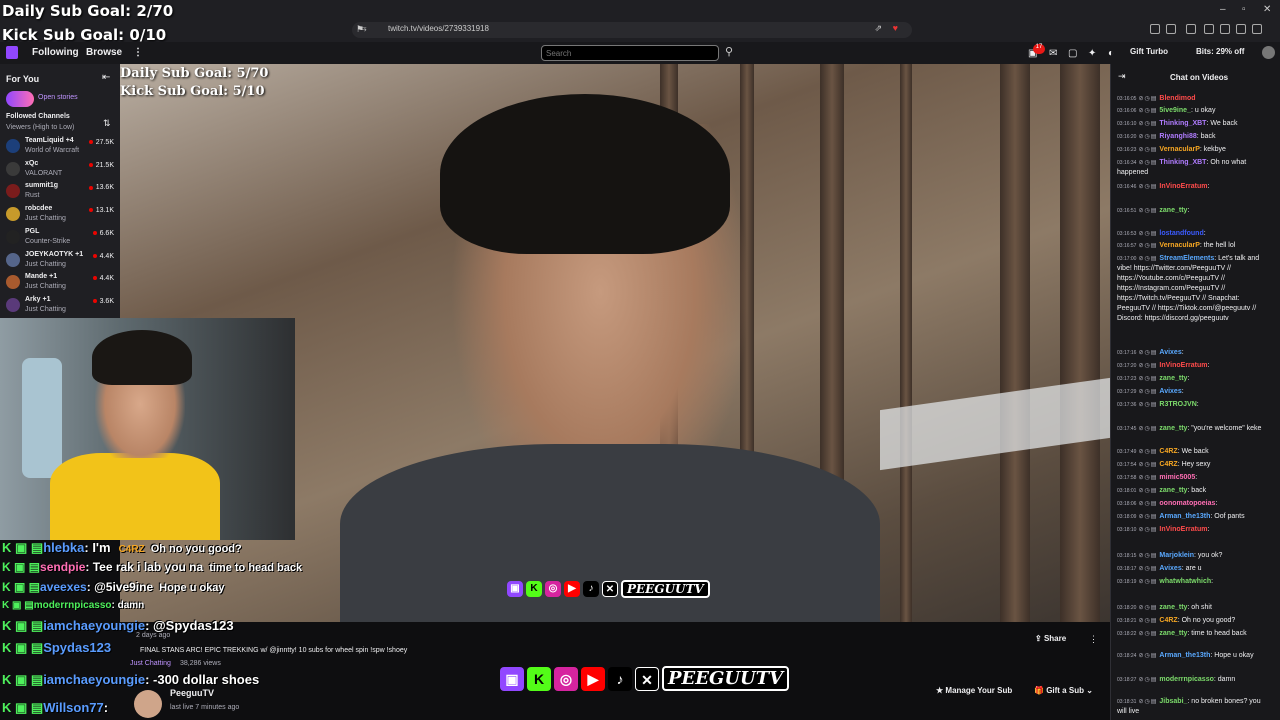 This screenshot has height=720, width=1280. What do you see at coordinates (1244, 9) in the screenshot?
I see `maximize-icon: ▫` at bounding box center [1244, 9].